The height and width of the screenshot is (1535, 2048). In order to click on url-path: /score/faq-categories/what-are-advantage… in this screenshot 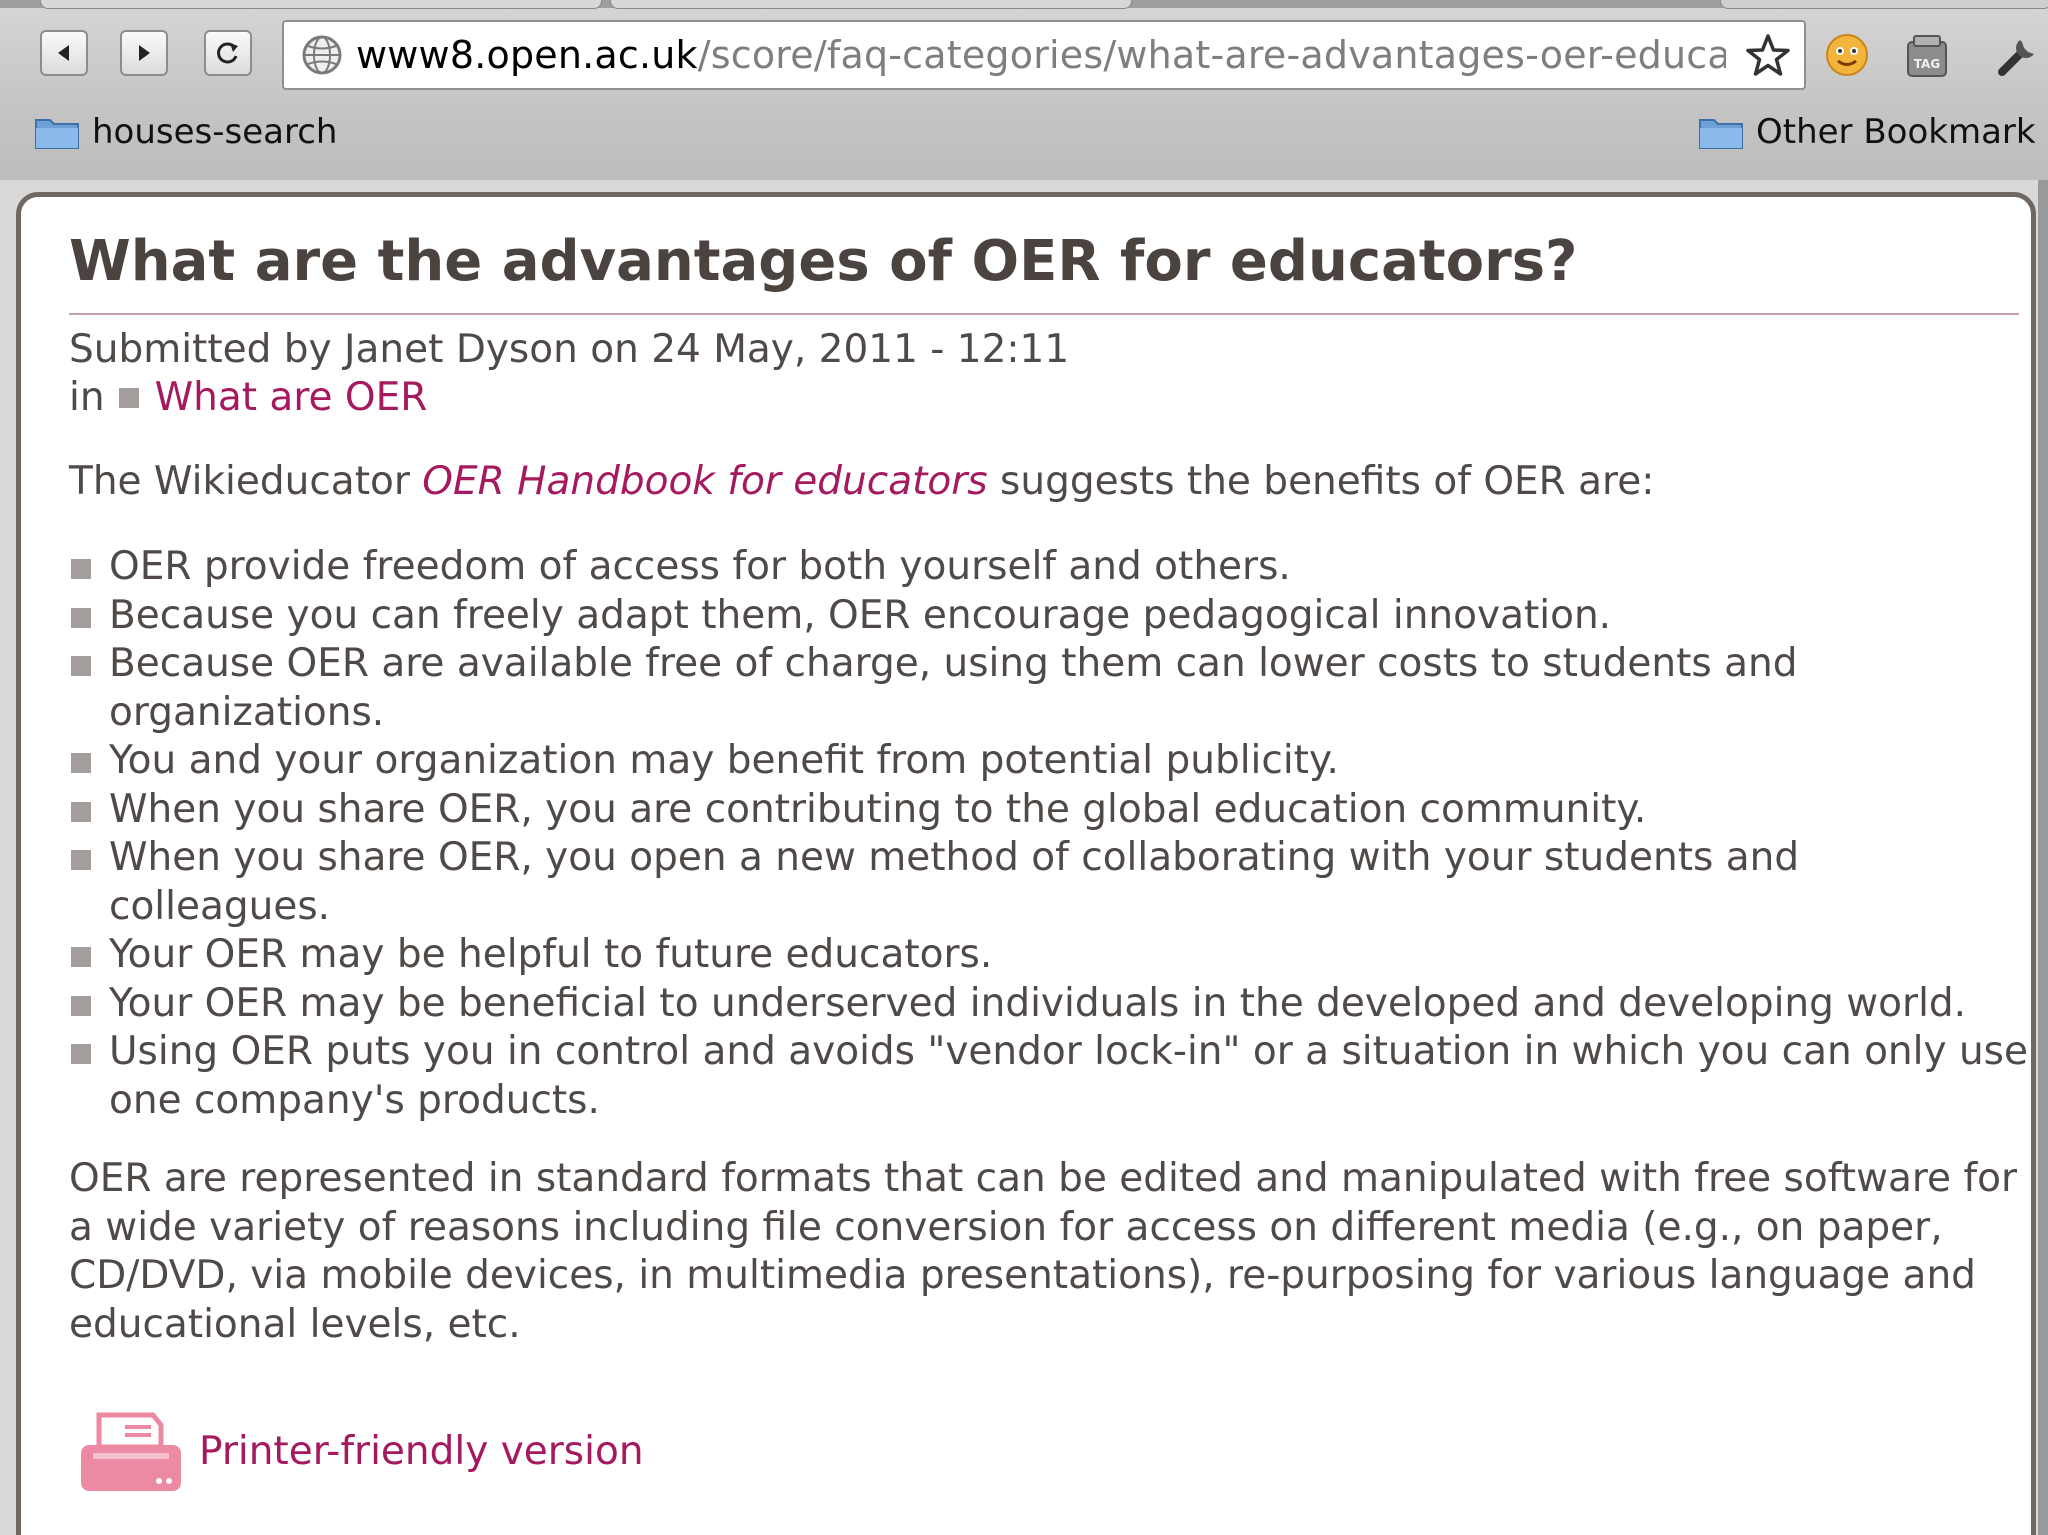, I will do `click(1211, 55)`.